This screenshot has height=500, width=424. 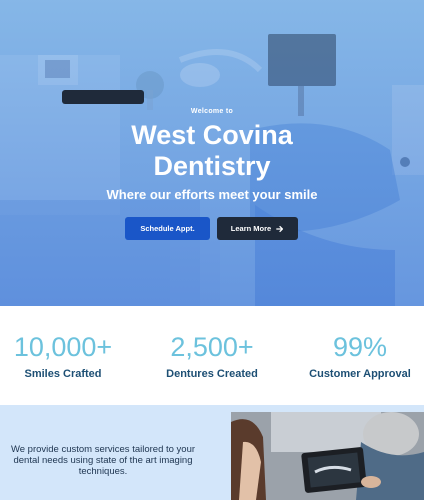 I want to click on schedule-appointment-button: Schedule Appt., so click(x=167, y=228).